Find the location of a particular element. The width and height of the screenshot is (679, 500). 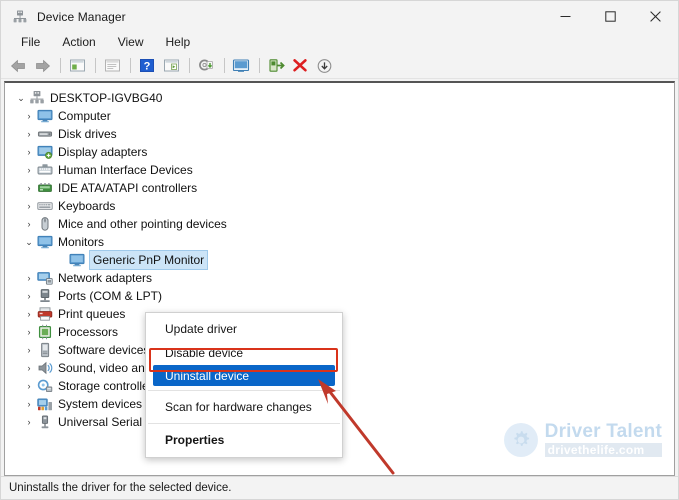

tree-item-mice-and-other-pointing-devices: › Mice and other pointing devices is located at coordinates (339, 224).